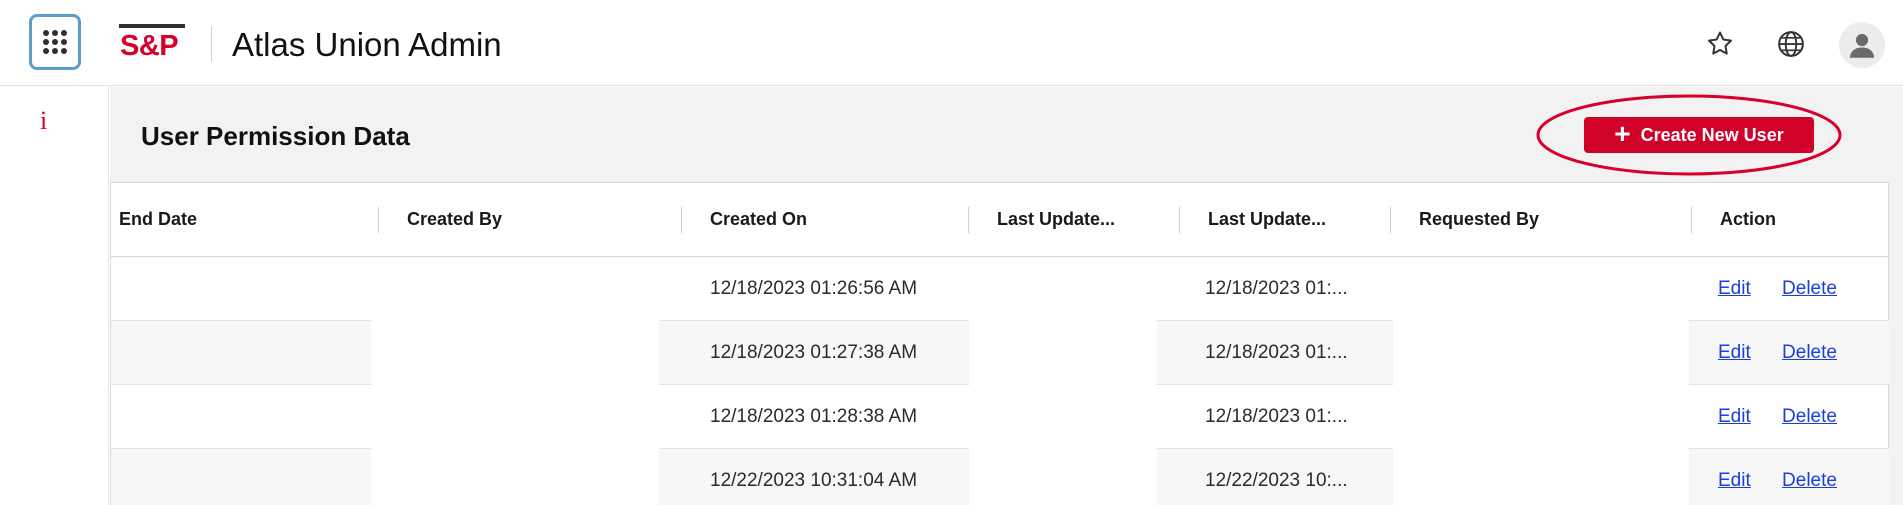  What do you see at coordinates (454, 219) in the screenshot?
I see `col-created-by: Created By` at bounding box center [454, 219].